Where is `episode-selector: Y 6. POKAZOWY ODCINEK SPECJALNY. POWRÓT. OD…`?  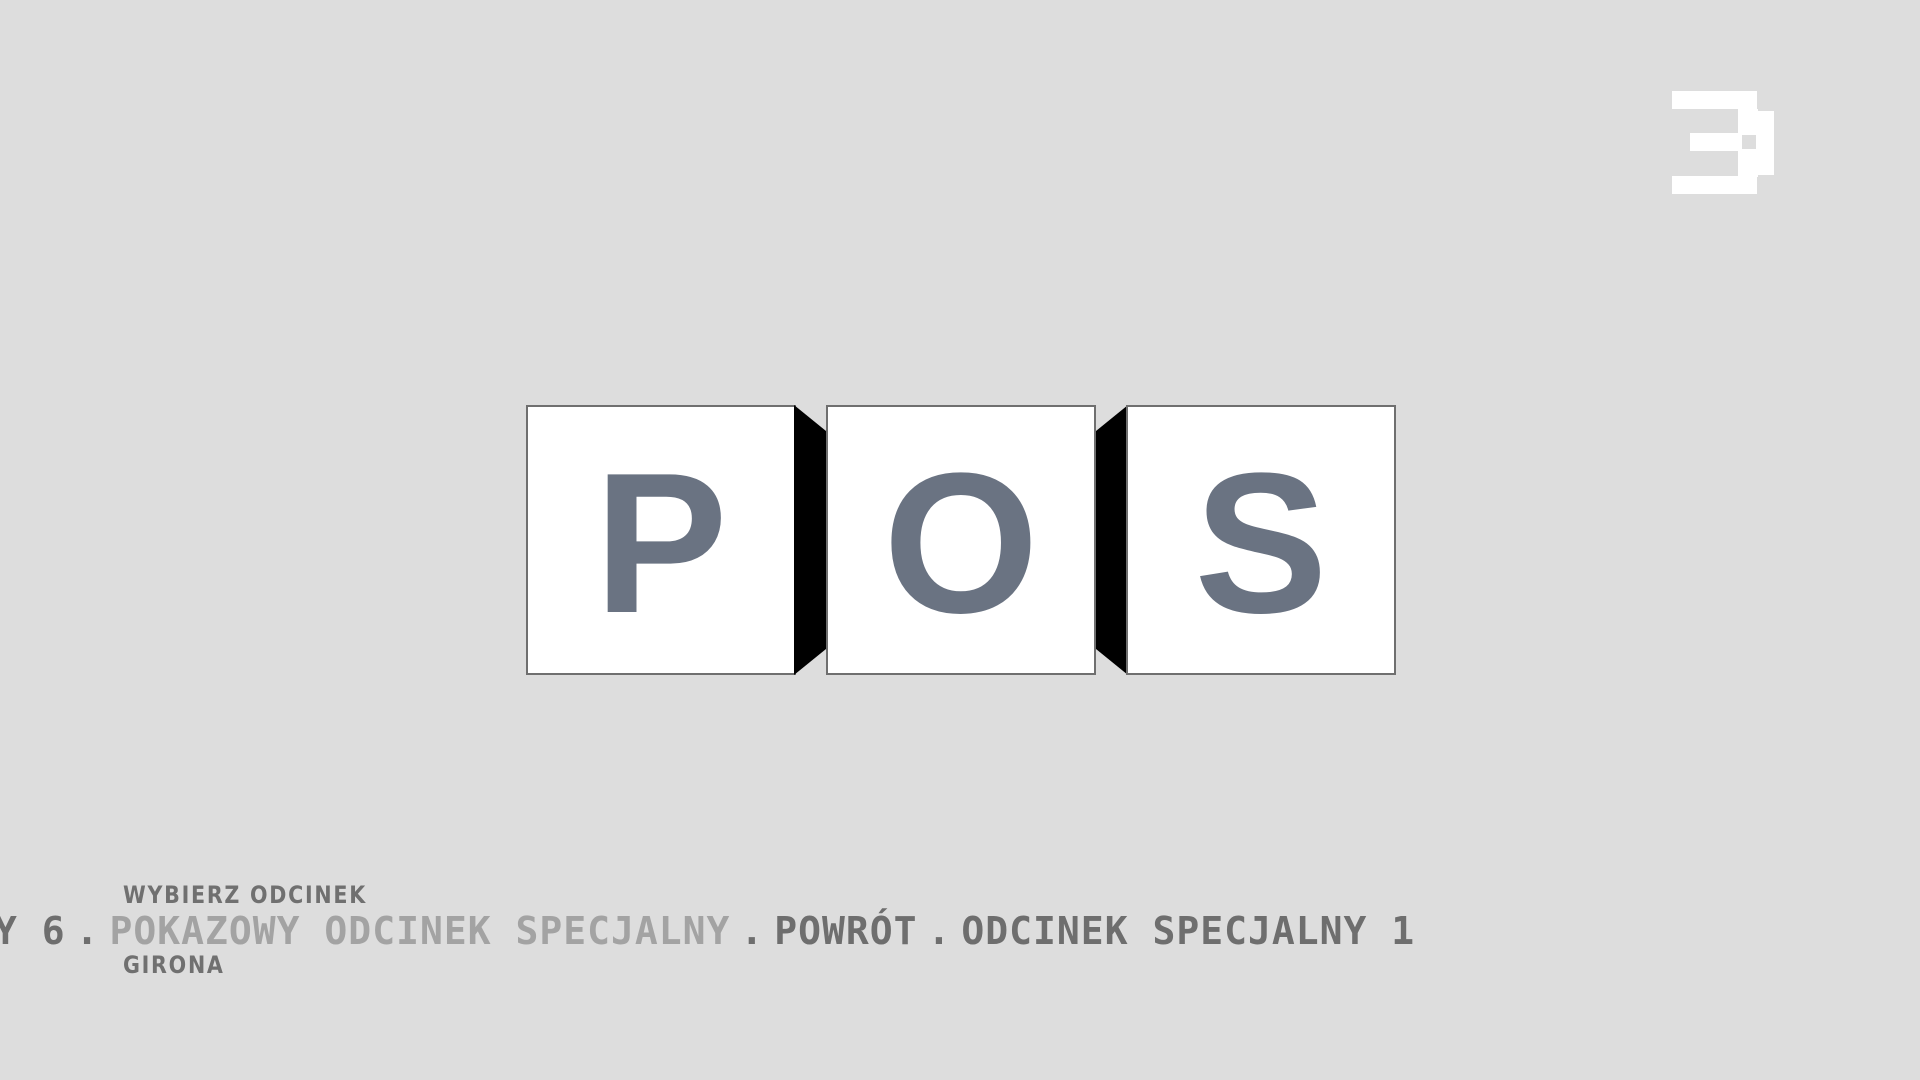
episode-selector: Y 6. POKAZOWY ODCINEK SPECJALNY. POWRÓT. OD… is located at coordinates (960, 931).